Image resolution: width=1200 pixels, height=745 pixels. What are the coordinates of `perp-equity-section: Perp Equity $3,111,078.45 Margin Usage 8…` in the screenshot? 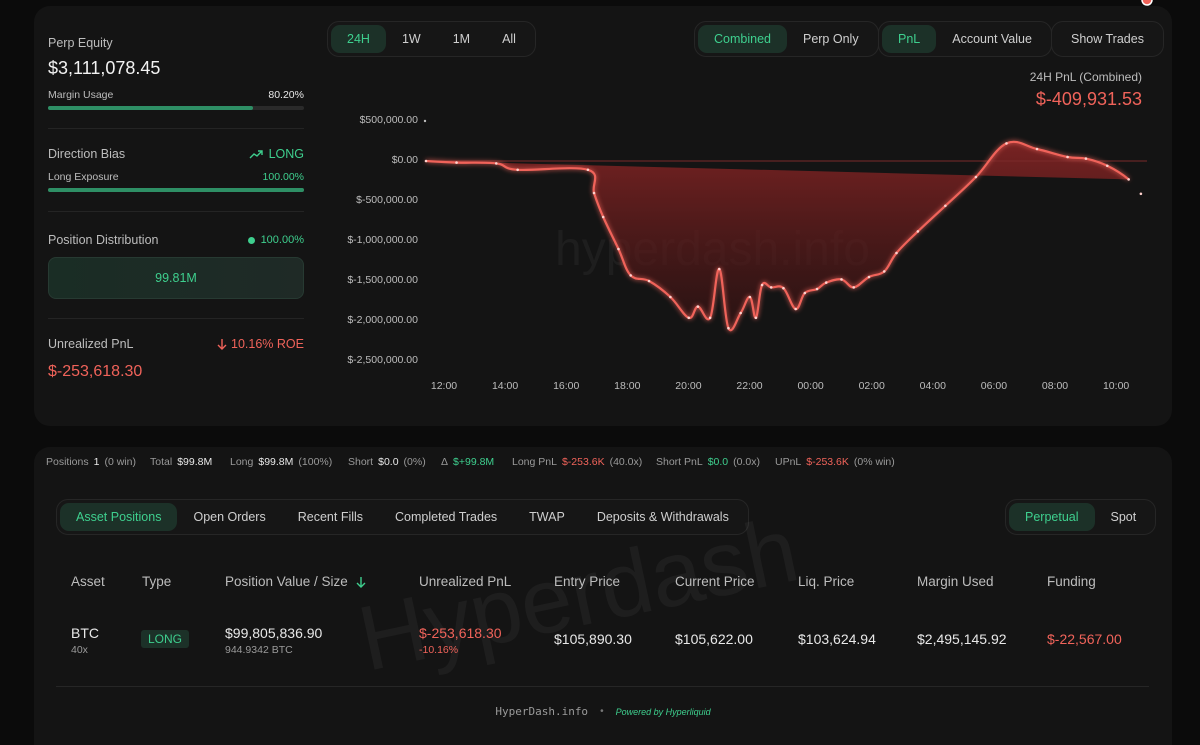 It's located at (176, 73).